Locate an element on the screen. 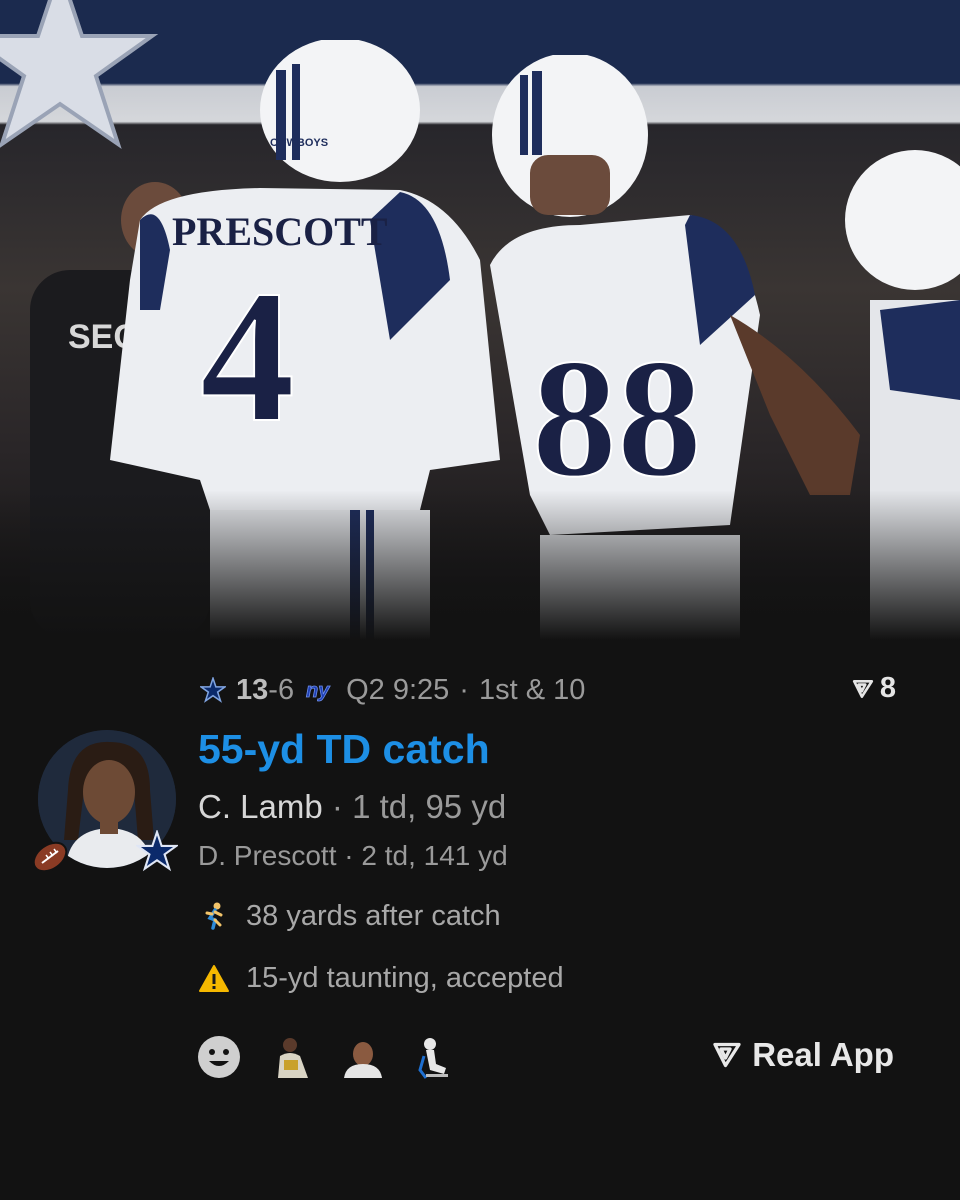  football-icon is located at coordinates (50, 857).